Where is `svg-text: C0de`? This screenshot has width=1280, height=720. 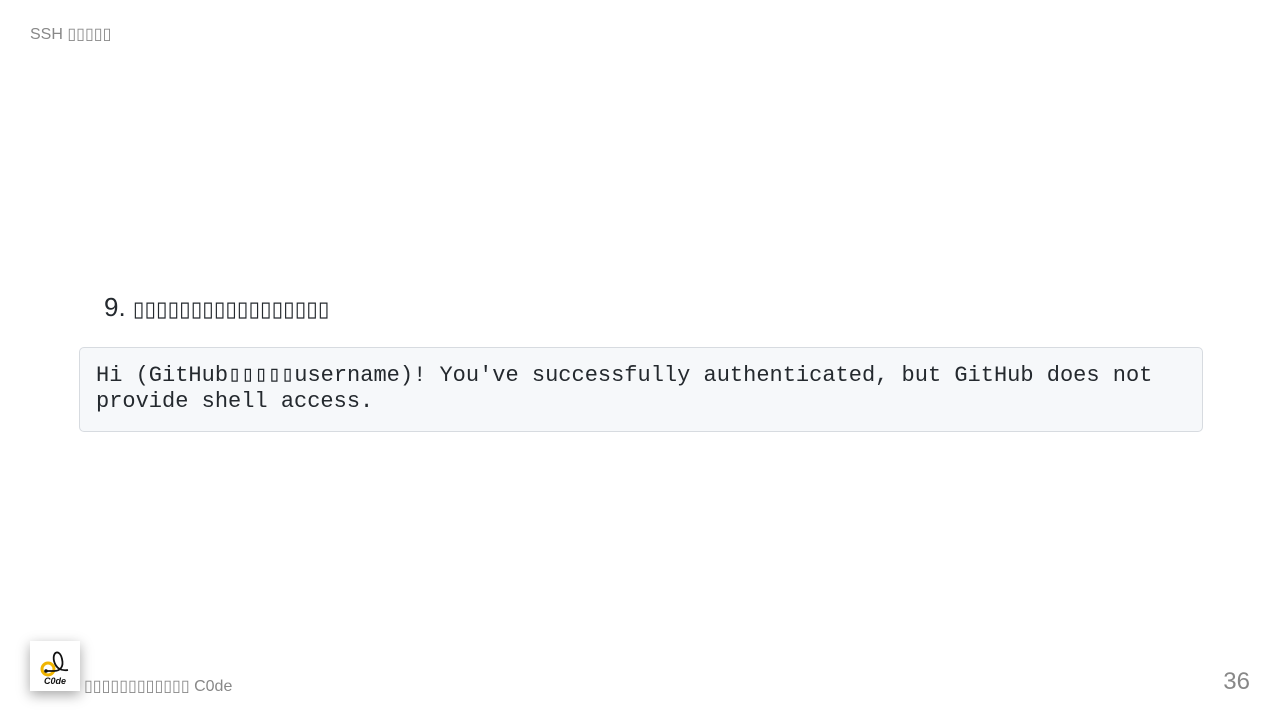 svg-text: C0de is located at coordinates (55, 681).